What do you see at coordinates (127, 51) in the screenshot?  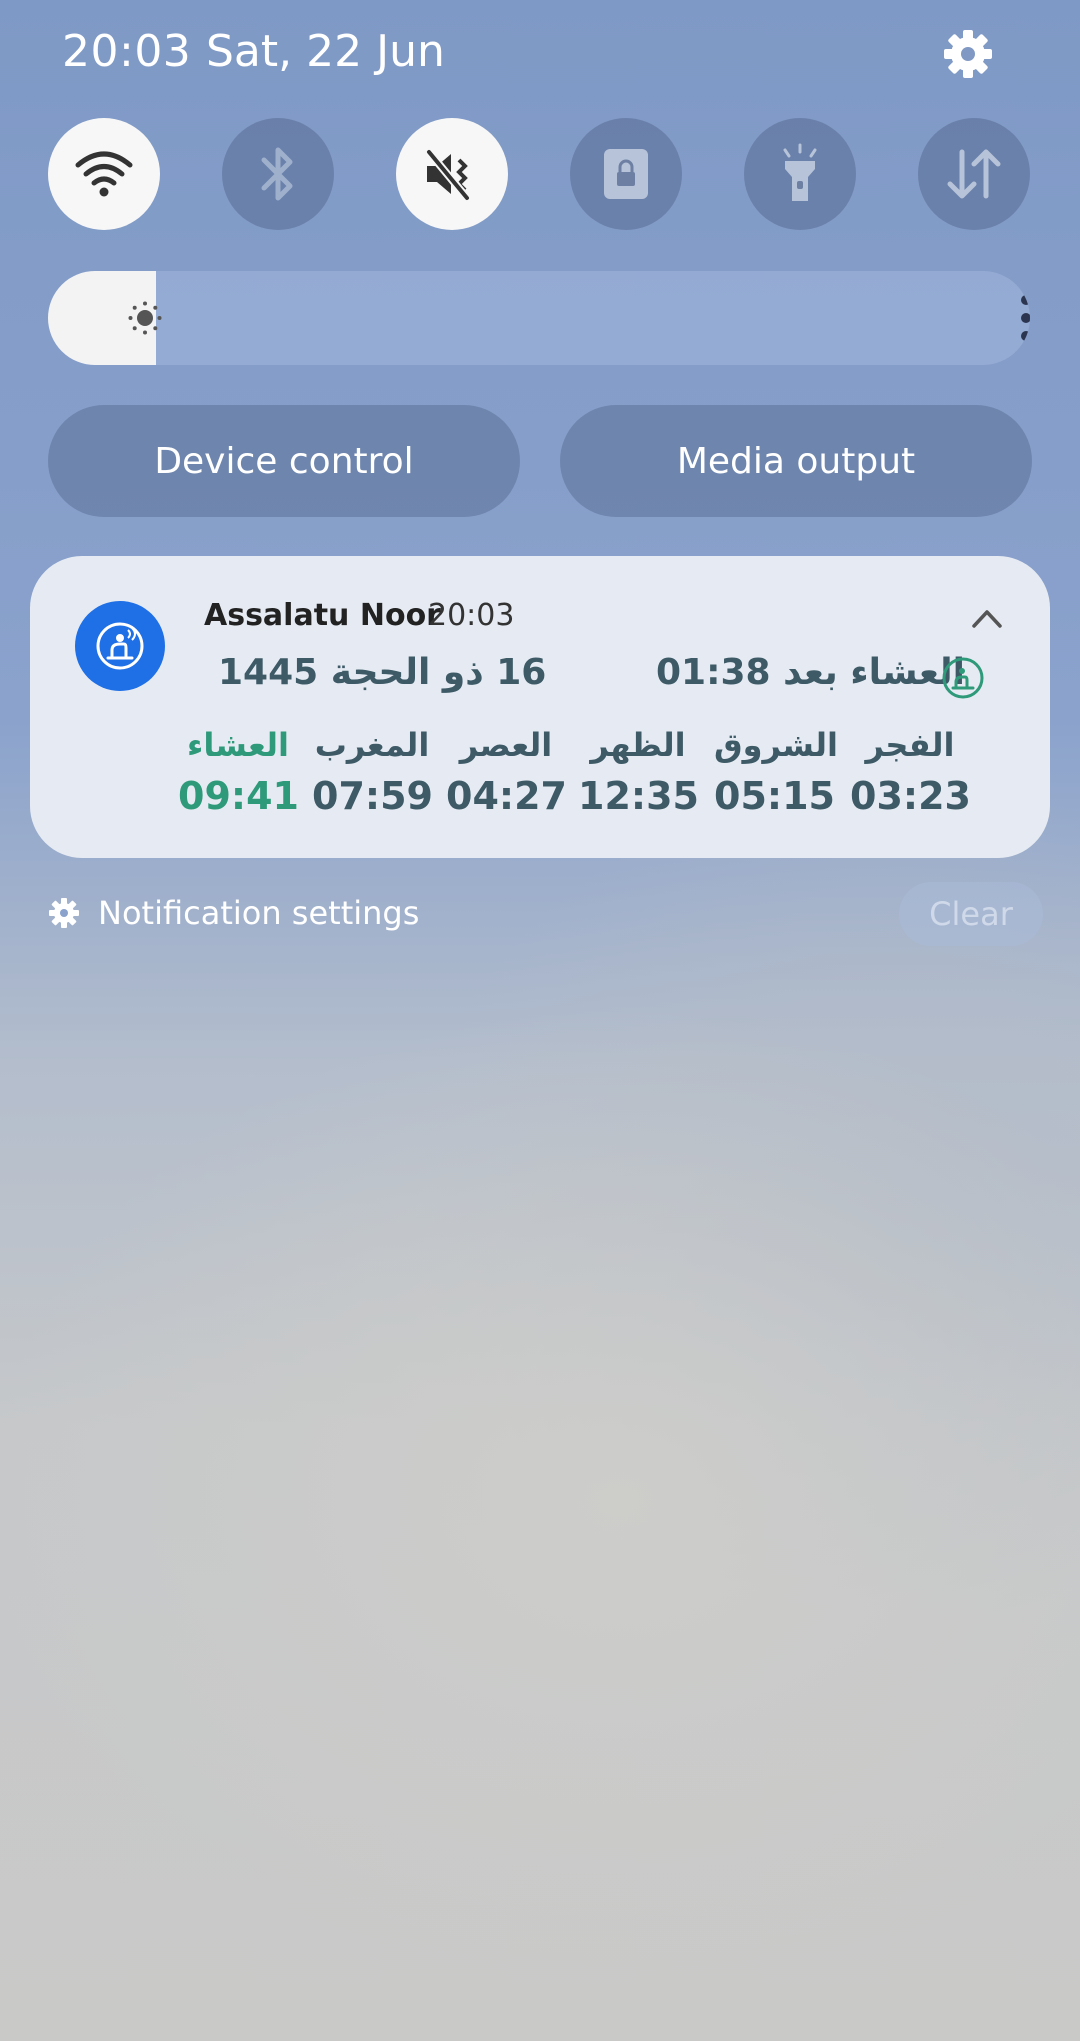 I see `status-time: 20:03` at bounding box center [127, 51].